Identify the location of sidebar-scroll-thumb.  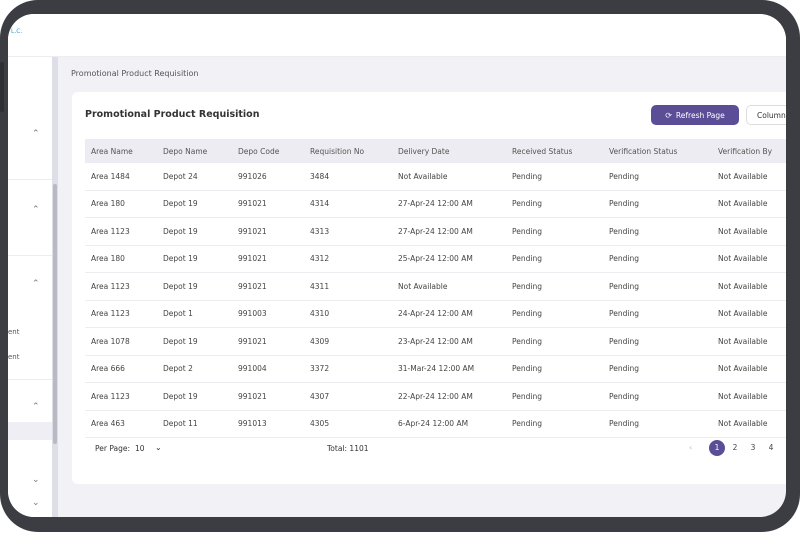
(55, 314).